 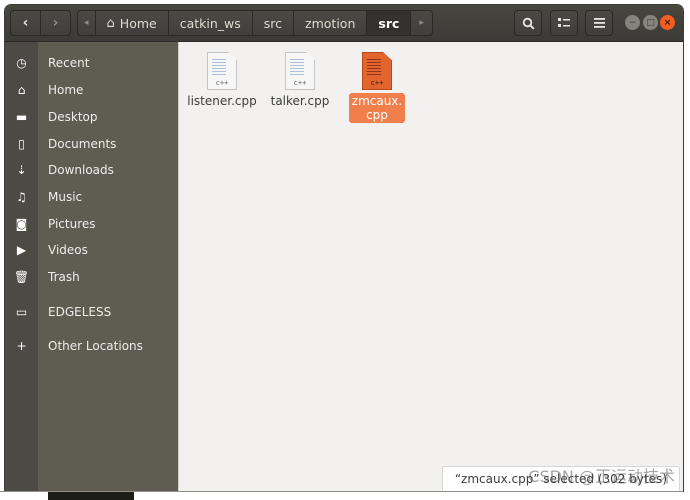 I want to click on taskbar-fragment, so click(x=91, y=496).